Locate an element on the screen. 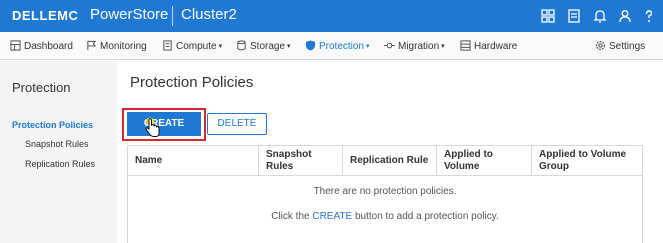 Image resolution: width=663 pixels, height=243 pixels. nav-settings: Settings is located at coordinates (620, 46).